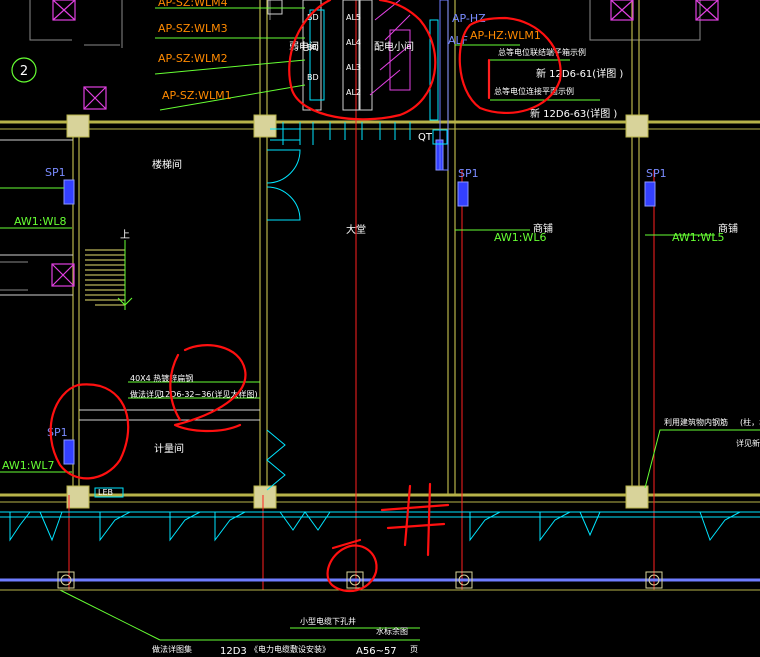 The image size is (760, 657). What do you see at coordinates (193, 58) in the screenshot?
I see `feeder-label: AP-SZ:WLM2` at bounding box center [193, 58].